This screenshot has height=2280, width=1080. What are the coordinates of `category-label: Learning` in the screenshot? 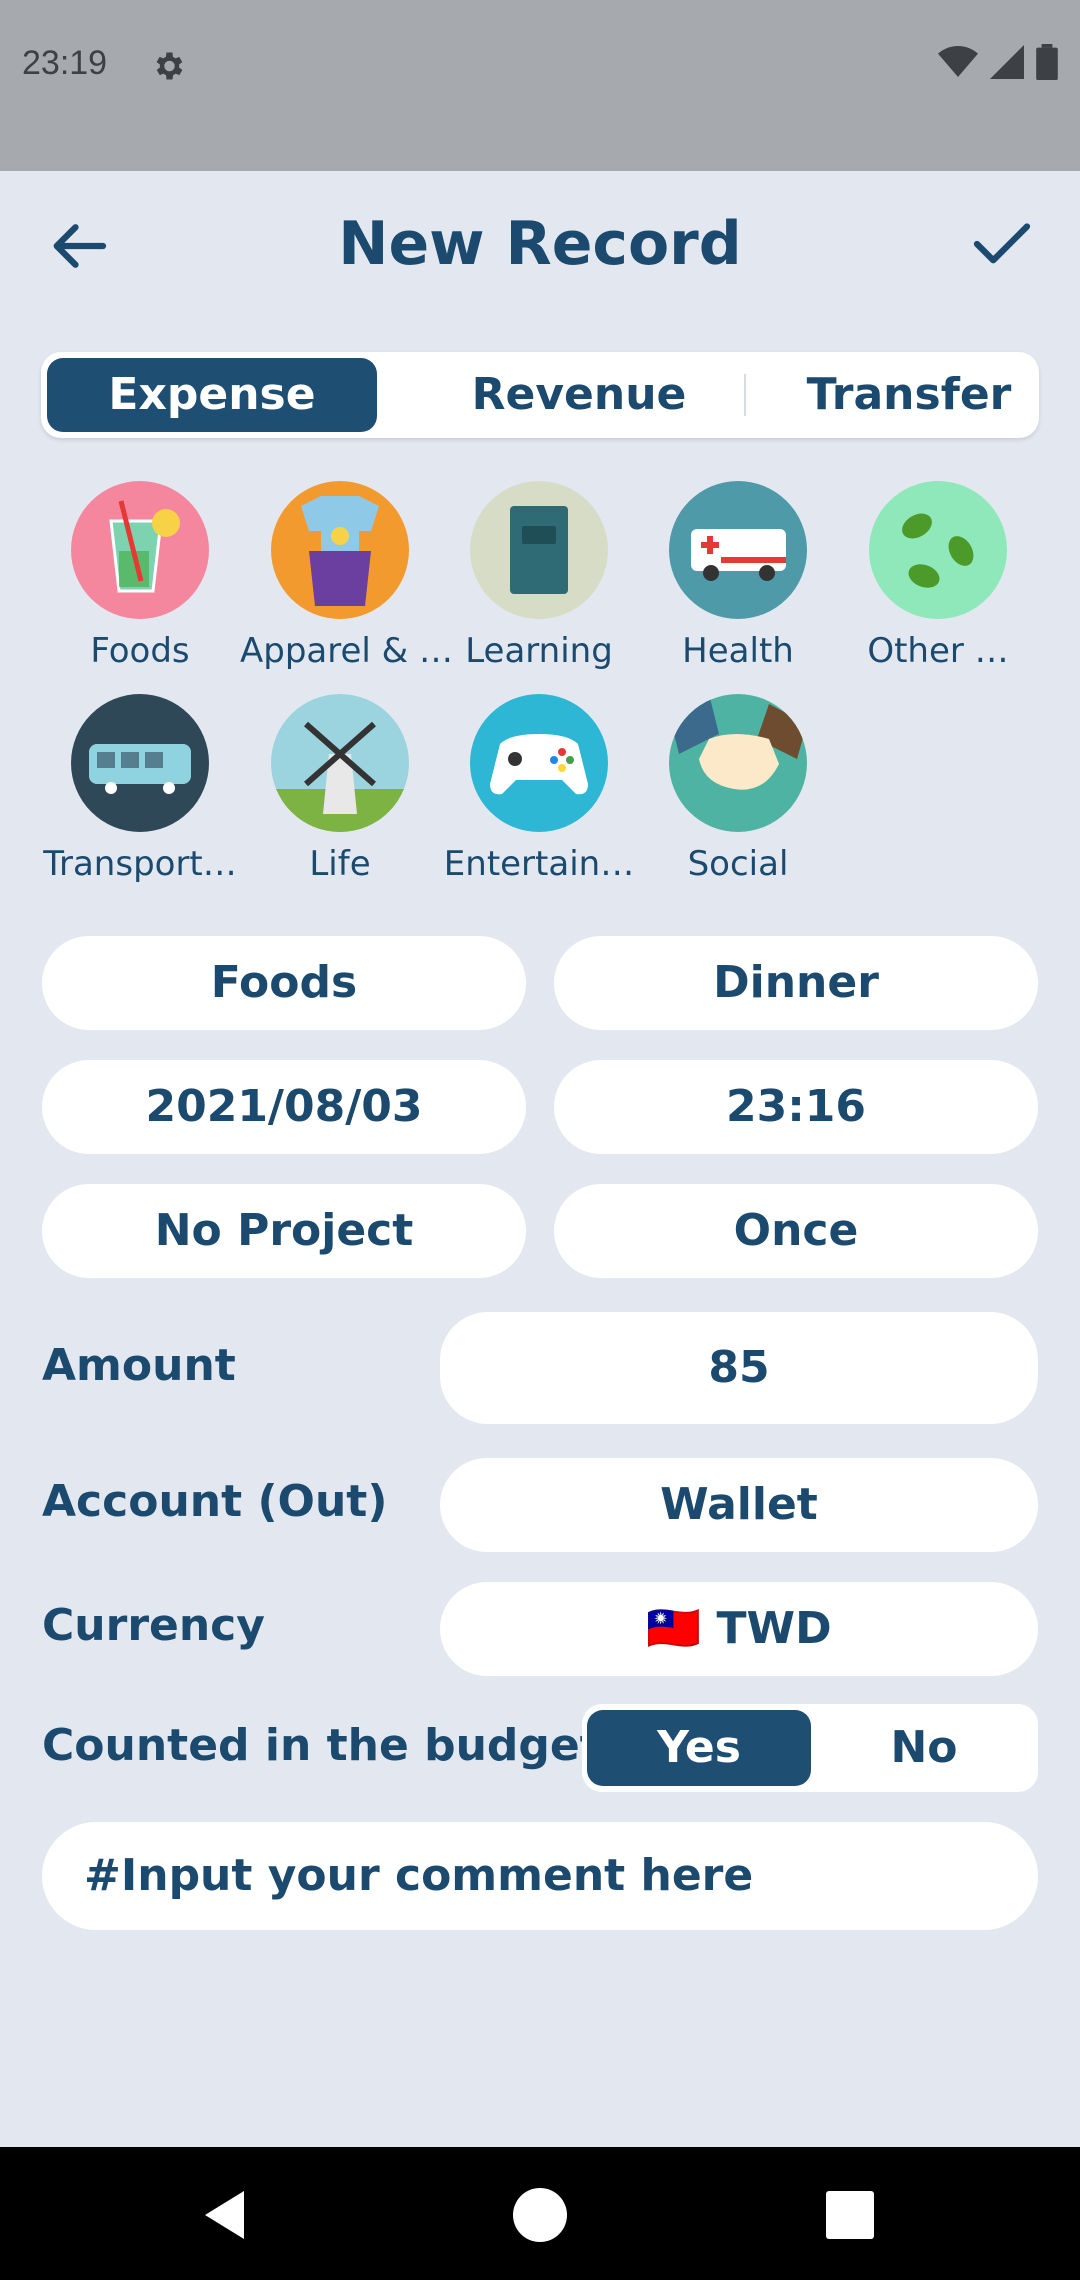 It's located at (539, 651).